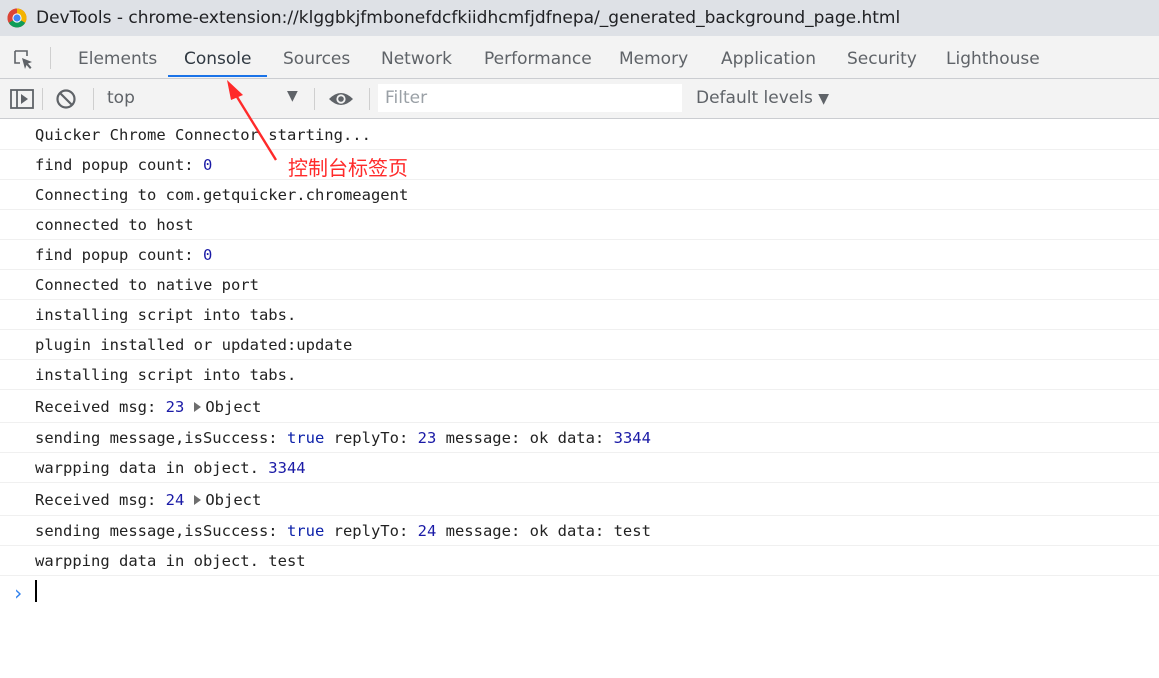  What do you see at coordinates (579, 561) in the screenshot?
I see `console-message: warpping data in object. test` at bounding box center [579, 561].